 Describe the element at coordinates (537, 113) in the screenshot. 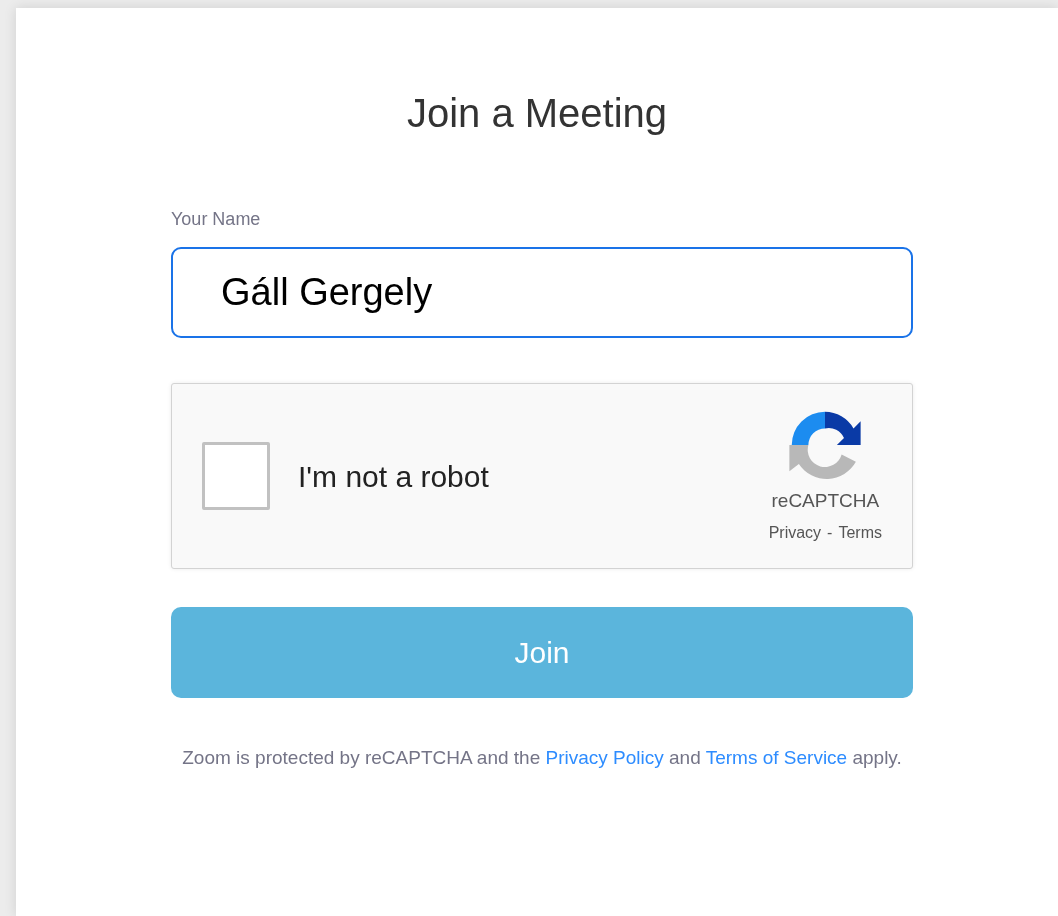

I see `page-title: Join a Meeting` at that location.